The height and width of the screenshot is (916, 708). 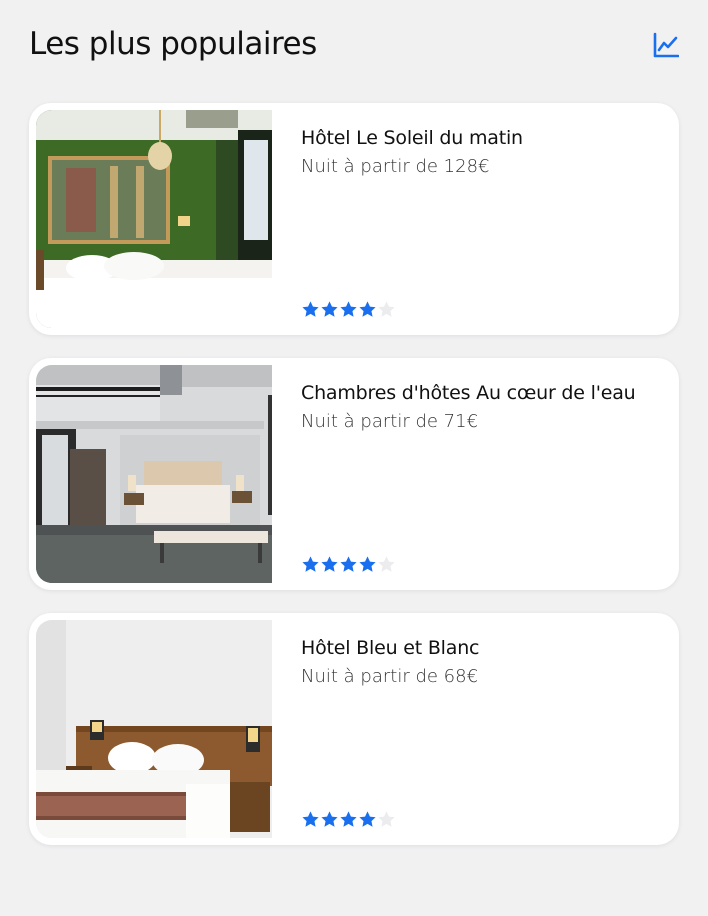 What do you see at coordinates (666, 45) in the screenshot?
I see `chart-line-icon` at bounding box center [666, 45].